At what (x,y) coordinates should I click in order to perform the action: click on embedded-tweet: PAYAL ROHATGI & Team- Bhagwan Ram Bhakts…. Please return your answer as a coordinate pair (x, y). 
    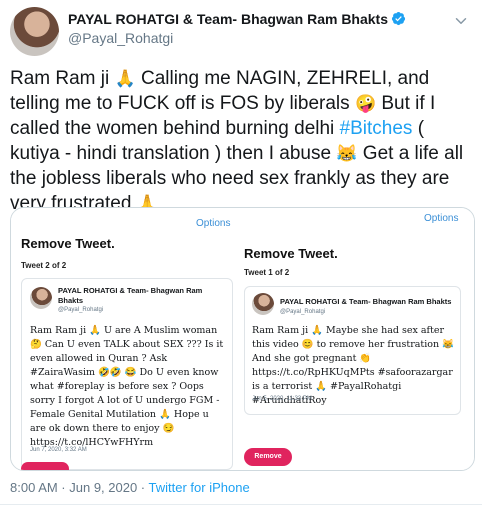
    Looking at the image, I should click on (352, 350).